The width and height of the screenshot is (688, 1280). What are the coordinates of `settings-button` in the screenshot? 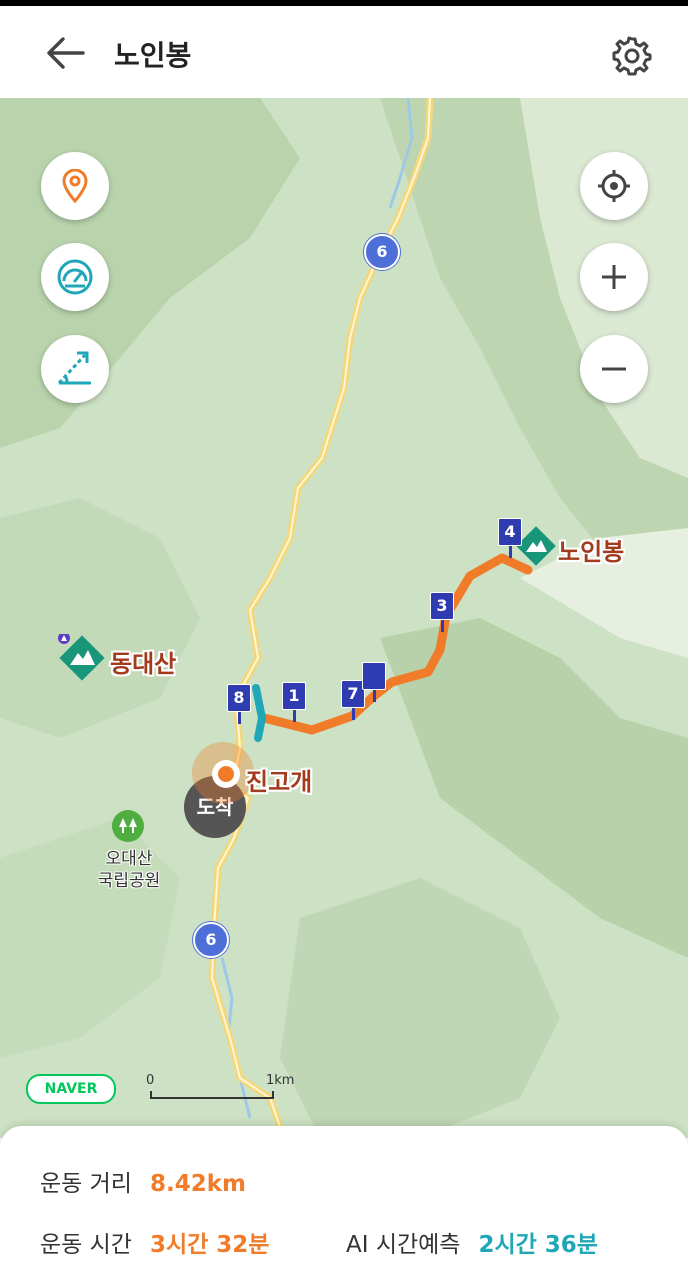 It's located at (632, 56).